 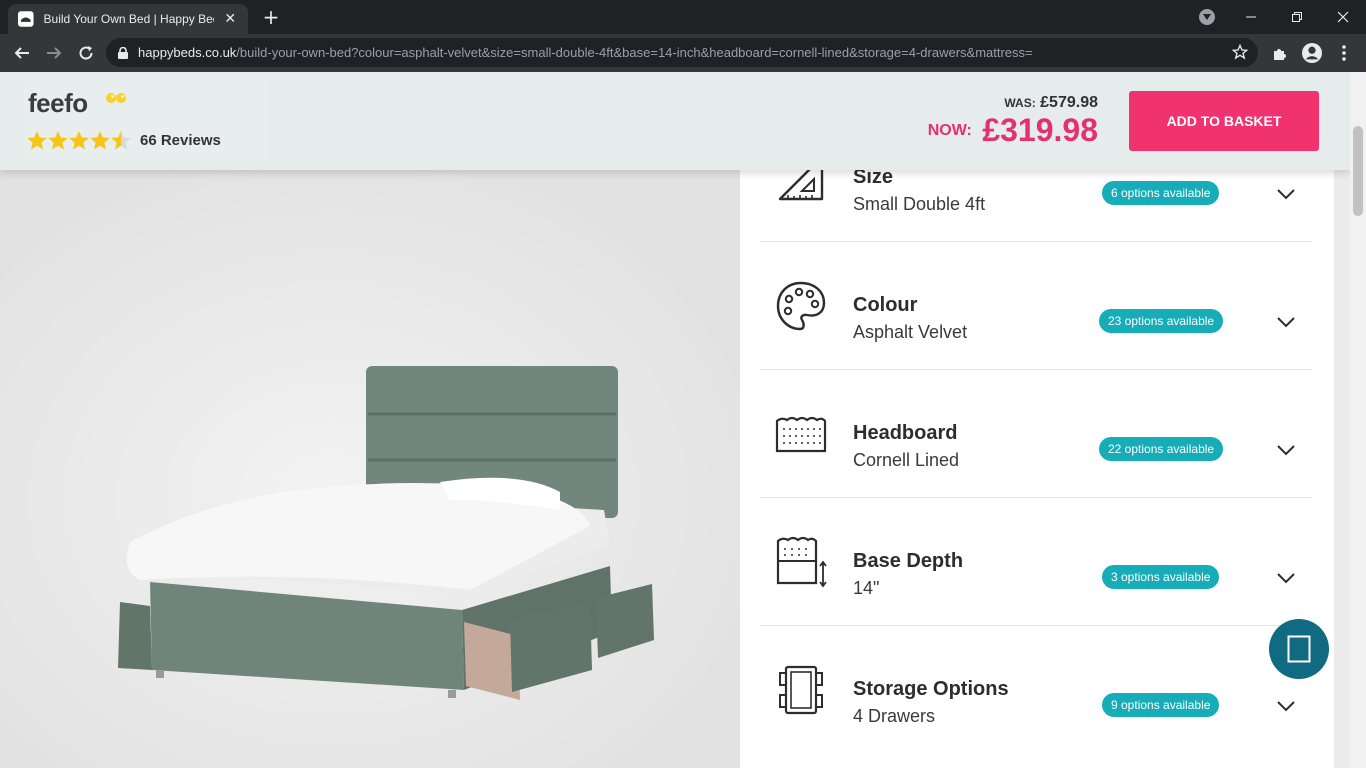 What do you see at coordinates (801, 305) in the screenshot?
I see `palette-icon` at bounding box center [801, 305].